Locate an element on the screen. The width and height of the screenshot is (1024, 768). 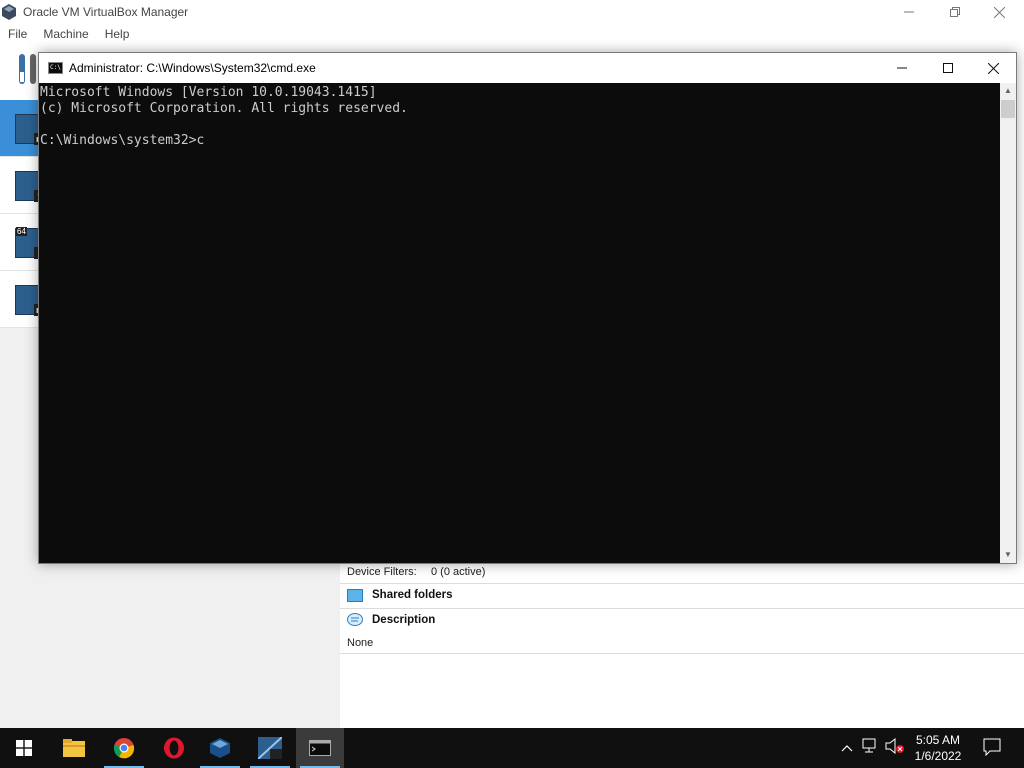
vm-64bit-label: 64 is located at coordinates (21, 231).